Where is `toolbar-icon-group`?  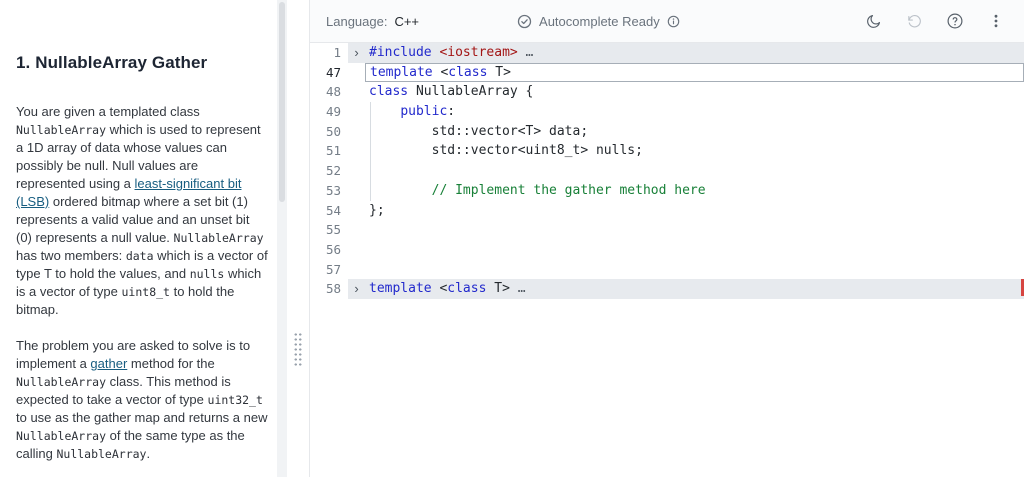 toolbar-icon-group is located at coordinates (934, 21).